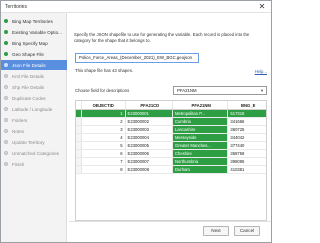 The height and width of the screenshot is (243, 320). Describe the element at coordinates (28, 87) in the screenshot. I see `wizard-step-label: Shp File Details` at that location.